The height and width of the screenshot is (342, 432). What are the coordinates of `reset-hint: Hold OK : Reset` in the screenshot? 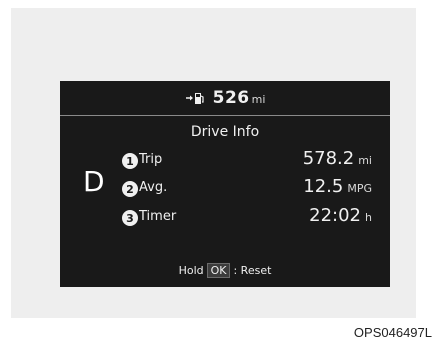 It's located at (225, 270).